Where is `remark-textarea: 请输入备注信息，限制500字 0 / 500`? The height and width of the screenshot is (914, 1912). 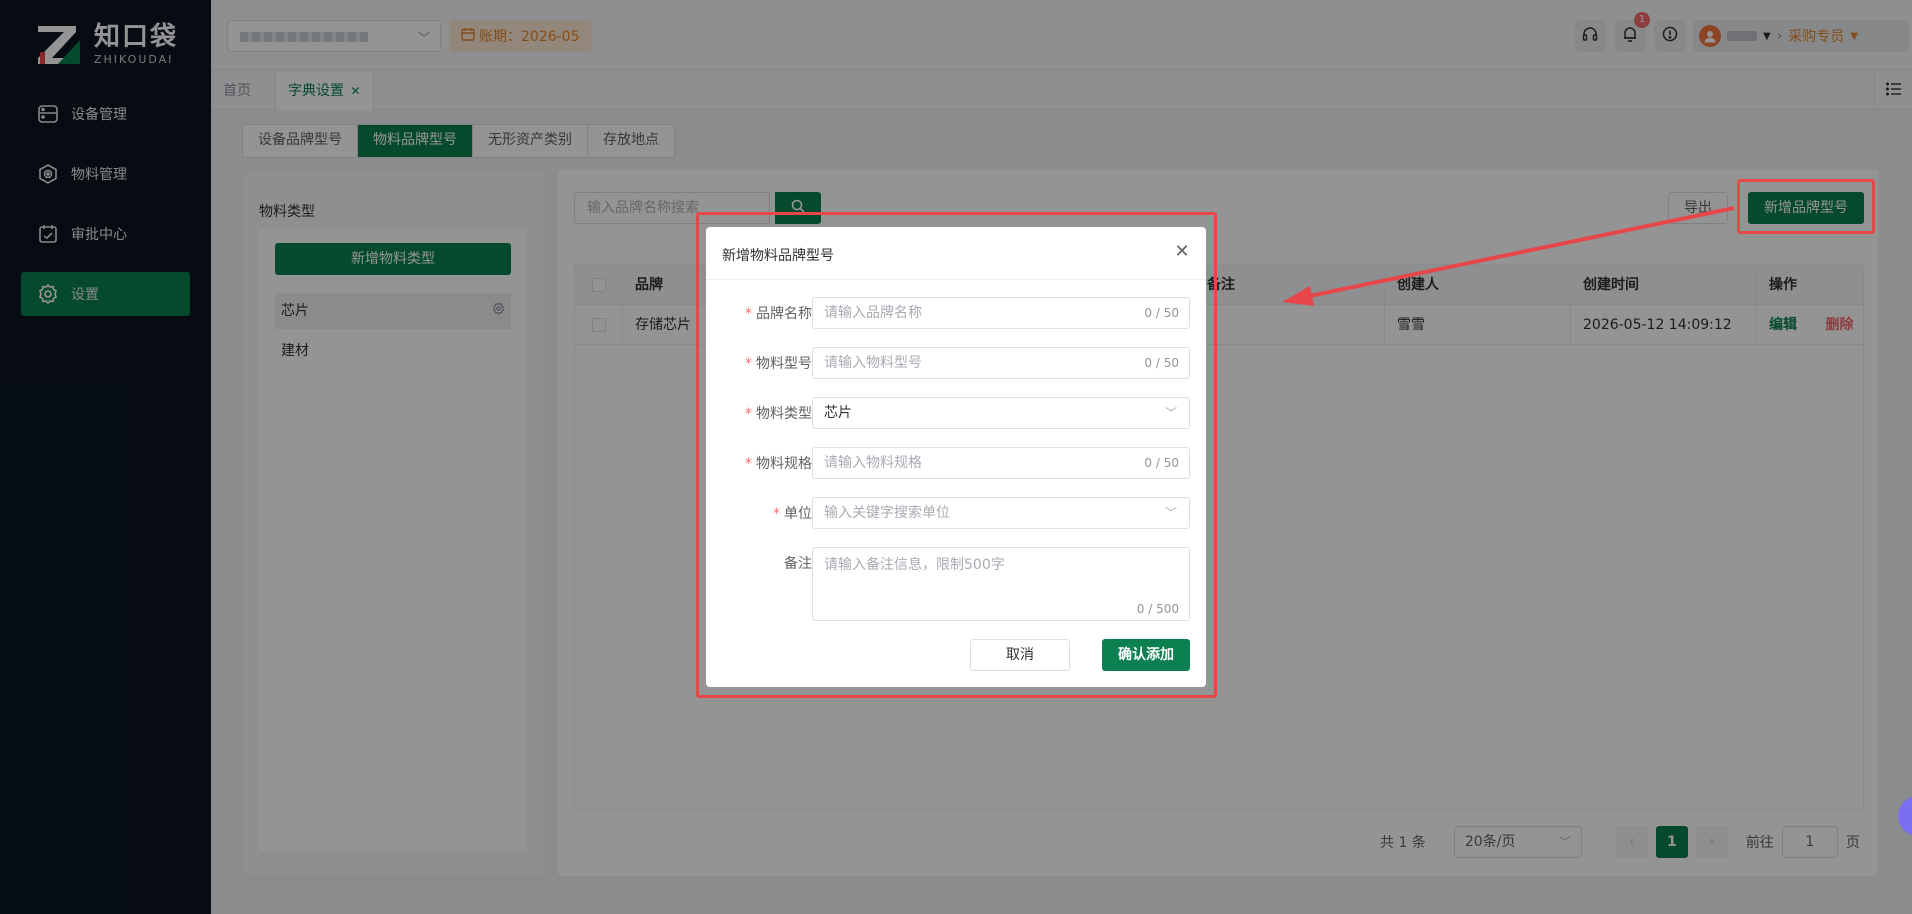
remark-textarea: 请输入备注信息，限制500字 0 / 500 is located at coordinates (1001, 584).